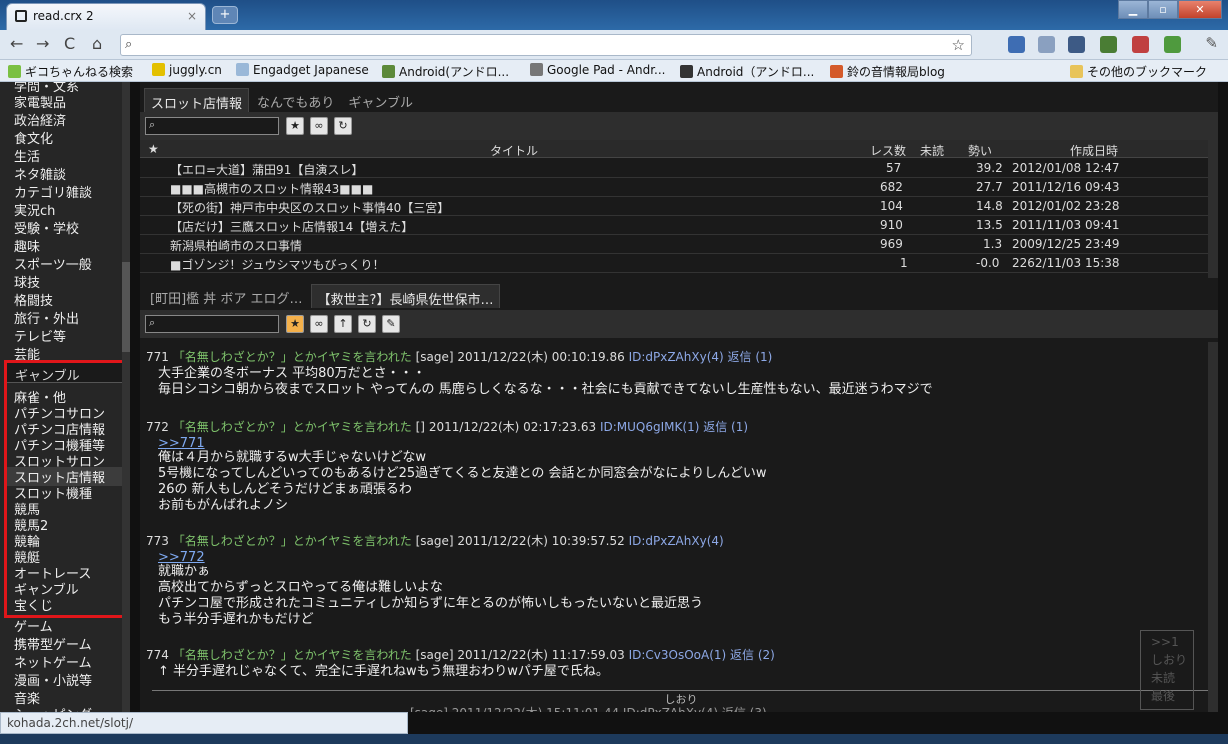 The width and height of the screenshot is (1228, 744). I want to click on table-row: 新潟県柏崎市のスロ事情 969 1.3 2009/12/25 23:49, so click(674, 244).